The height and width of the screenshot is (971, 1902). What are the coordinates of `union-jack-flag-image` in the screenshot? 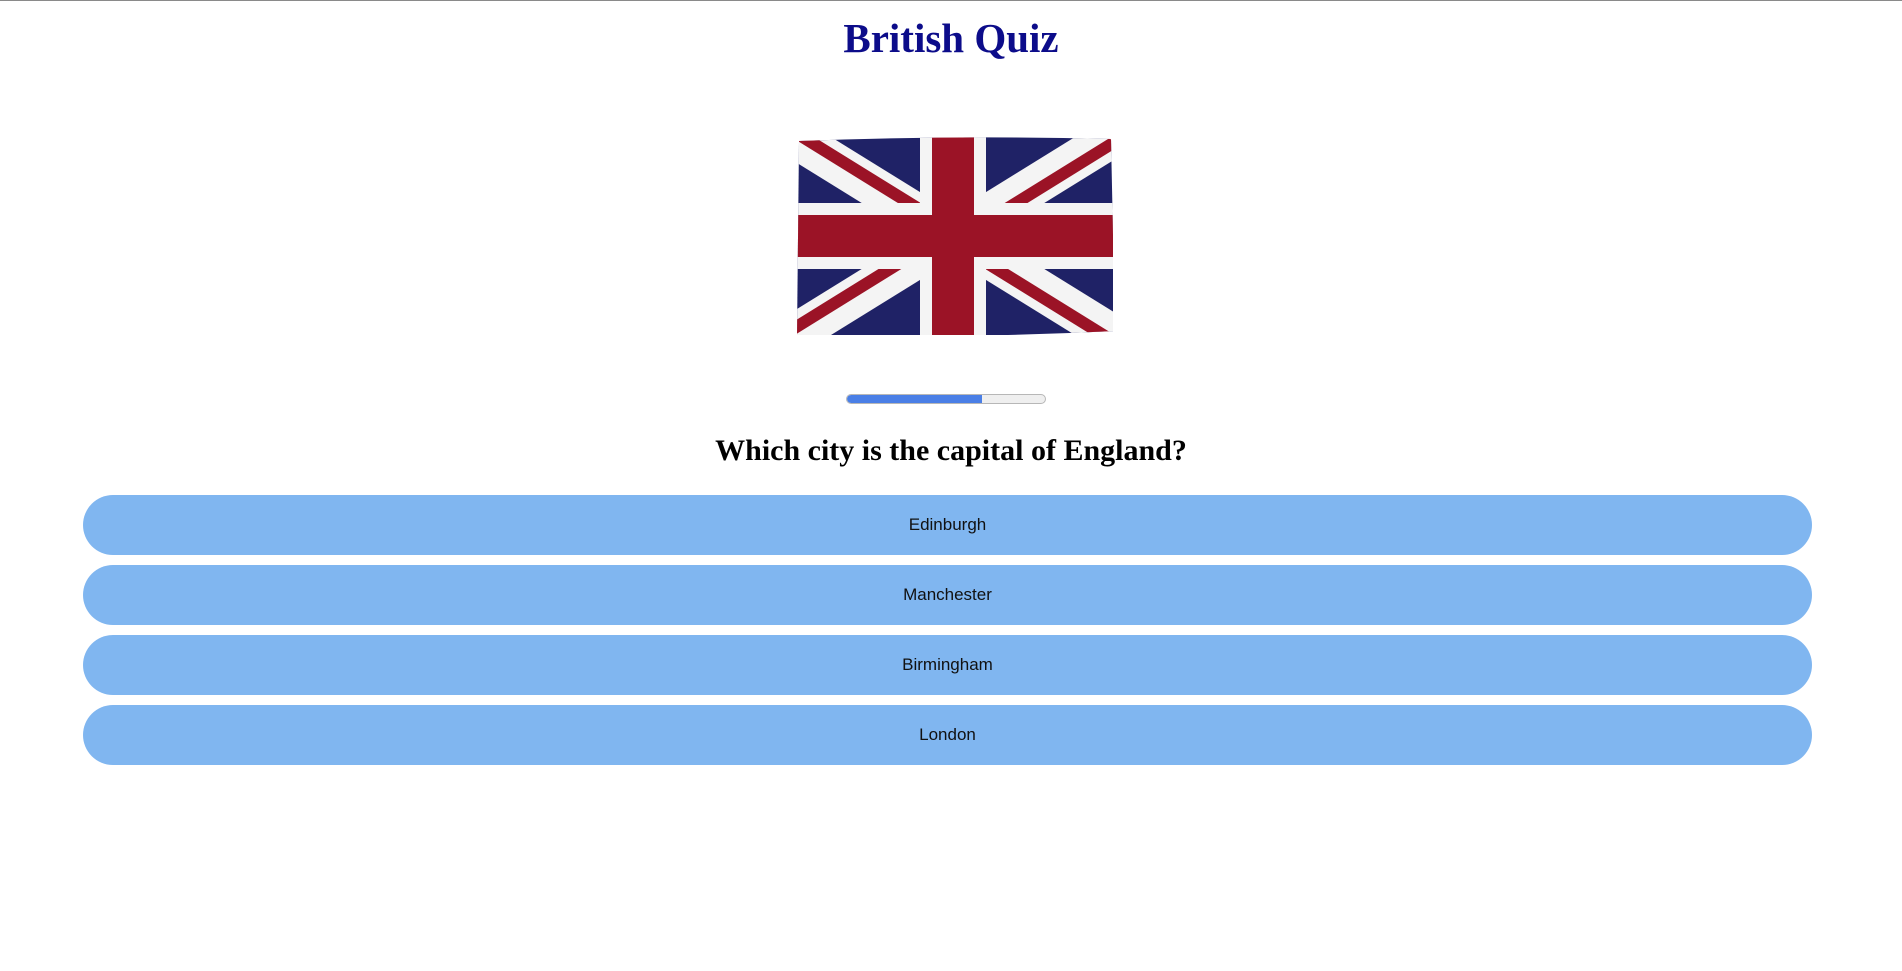 It's located at (953, 236).